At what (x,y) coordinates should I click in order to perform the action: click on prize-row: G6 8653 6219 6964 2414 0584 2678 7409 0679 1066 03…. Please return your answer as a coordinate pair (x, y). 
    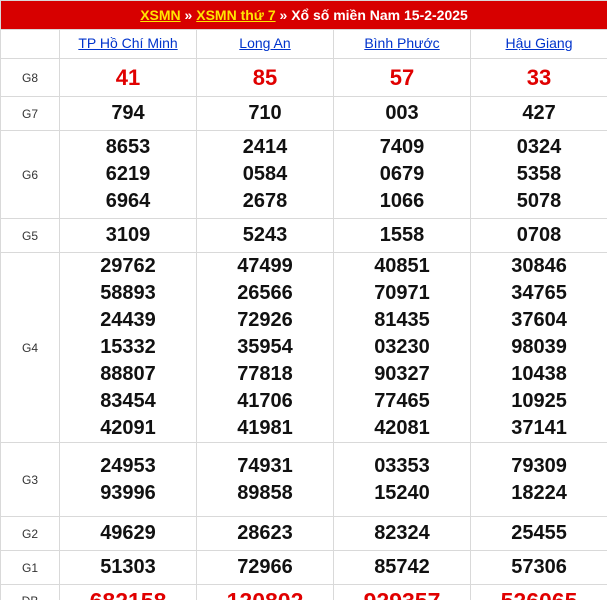
    Looking at the image, I should click on (303, 174).